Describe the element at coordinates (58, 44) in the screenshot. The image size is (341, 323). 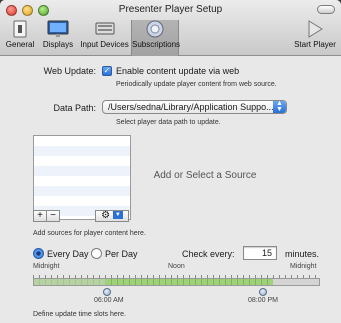
I see `toolbar-label-displays: Displays` at that location.